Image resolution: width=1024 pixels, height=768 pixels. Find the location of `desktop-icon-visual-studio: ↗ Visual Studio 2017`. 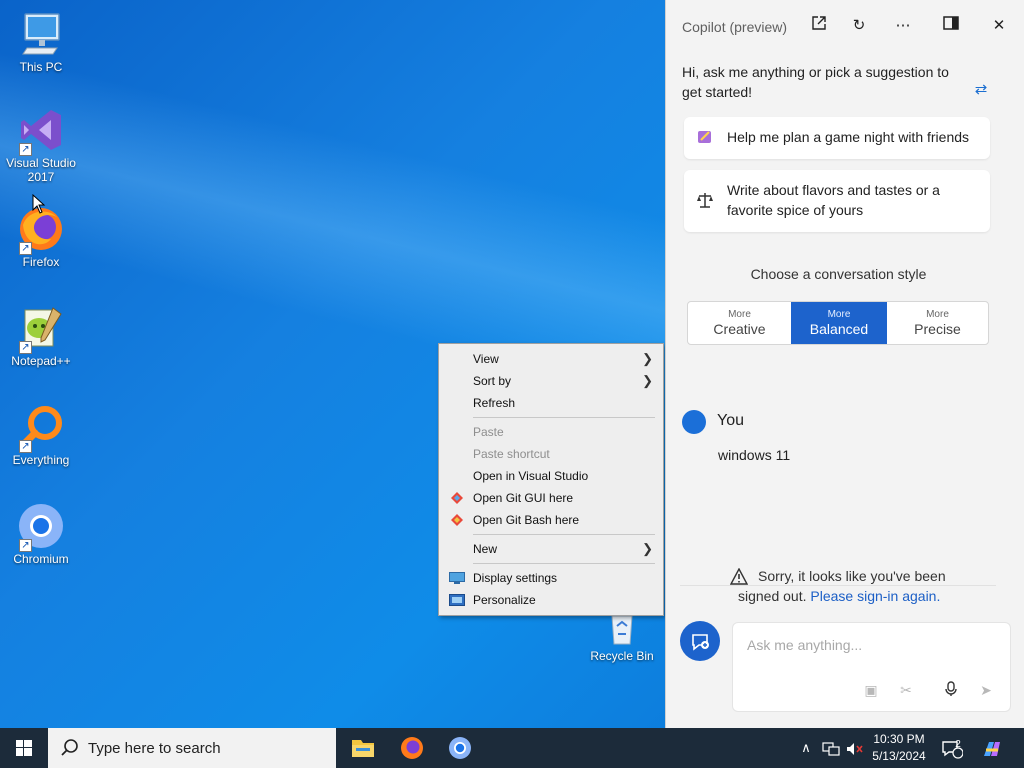

desktop-icon-visual-studio: ↗ Visual Studio 2017 is located at coordinates (41, 145).